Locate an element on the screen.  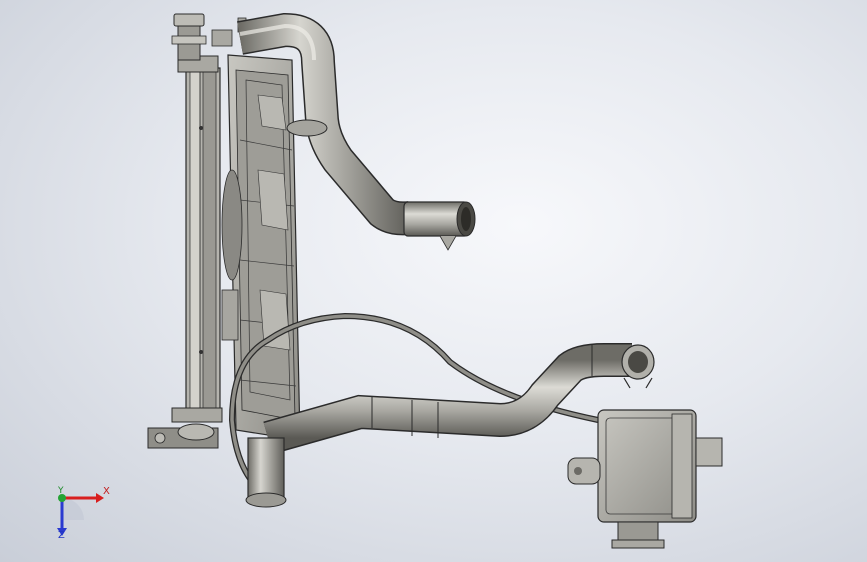
lower-outlet-fitting is located at coordinates (217, 465).